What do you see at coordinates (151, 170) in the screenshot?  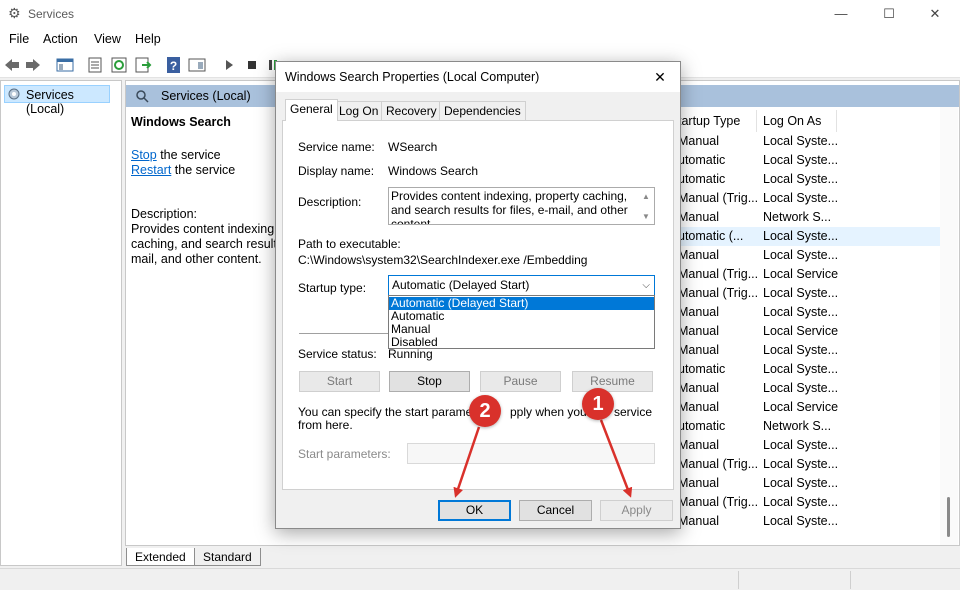 I see `restart-link: Restart` at bounding box center [151, 170].